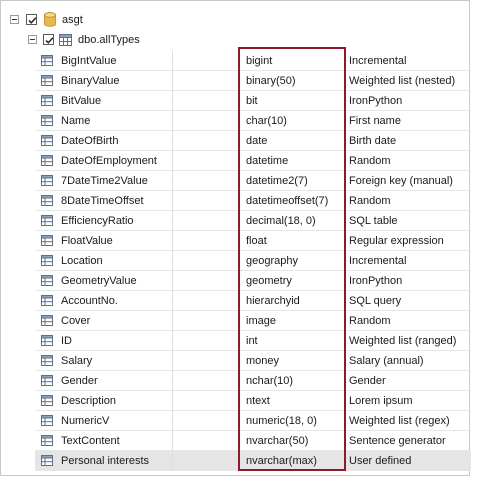  I want to click on column-data-type: numeric(18, 0), so click(281, 421).